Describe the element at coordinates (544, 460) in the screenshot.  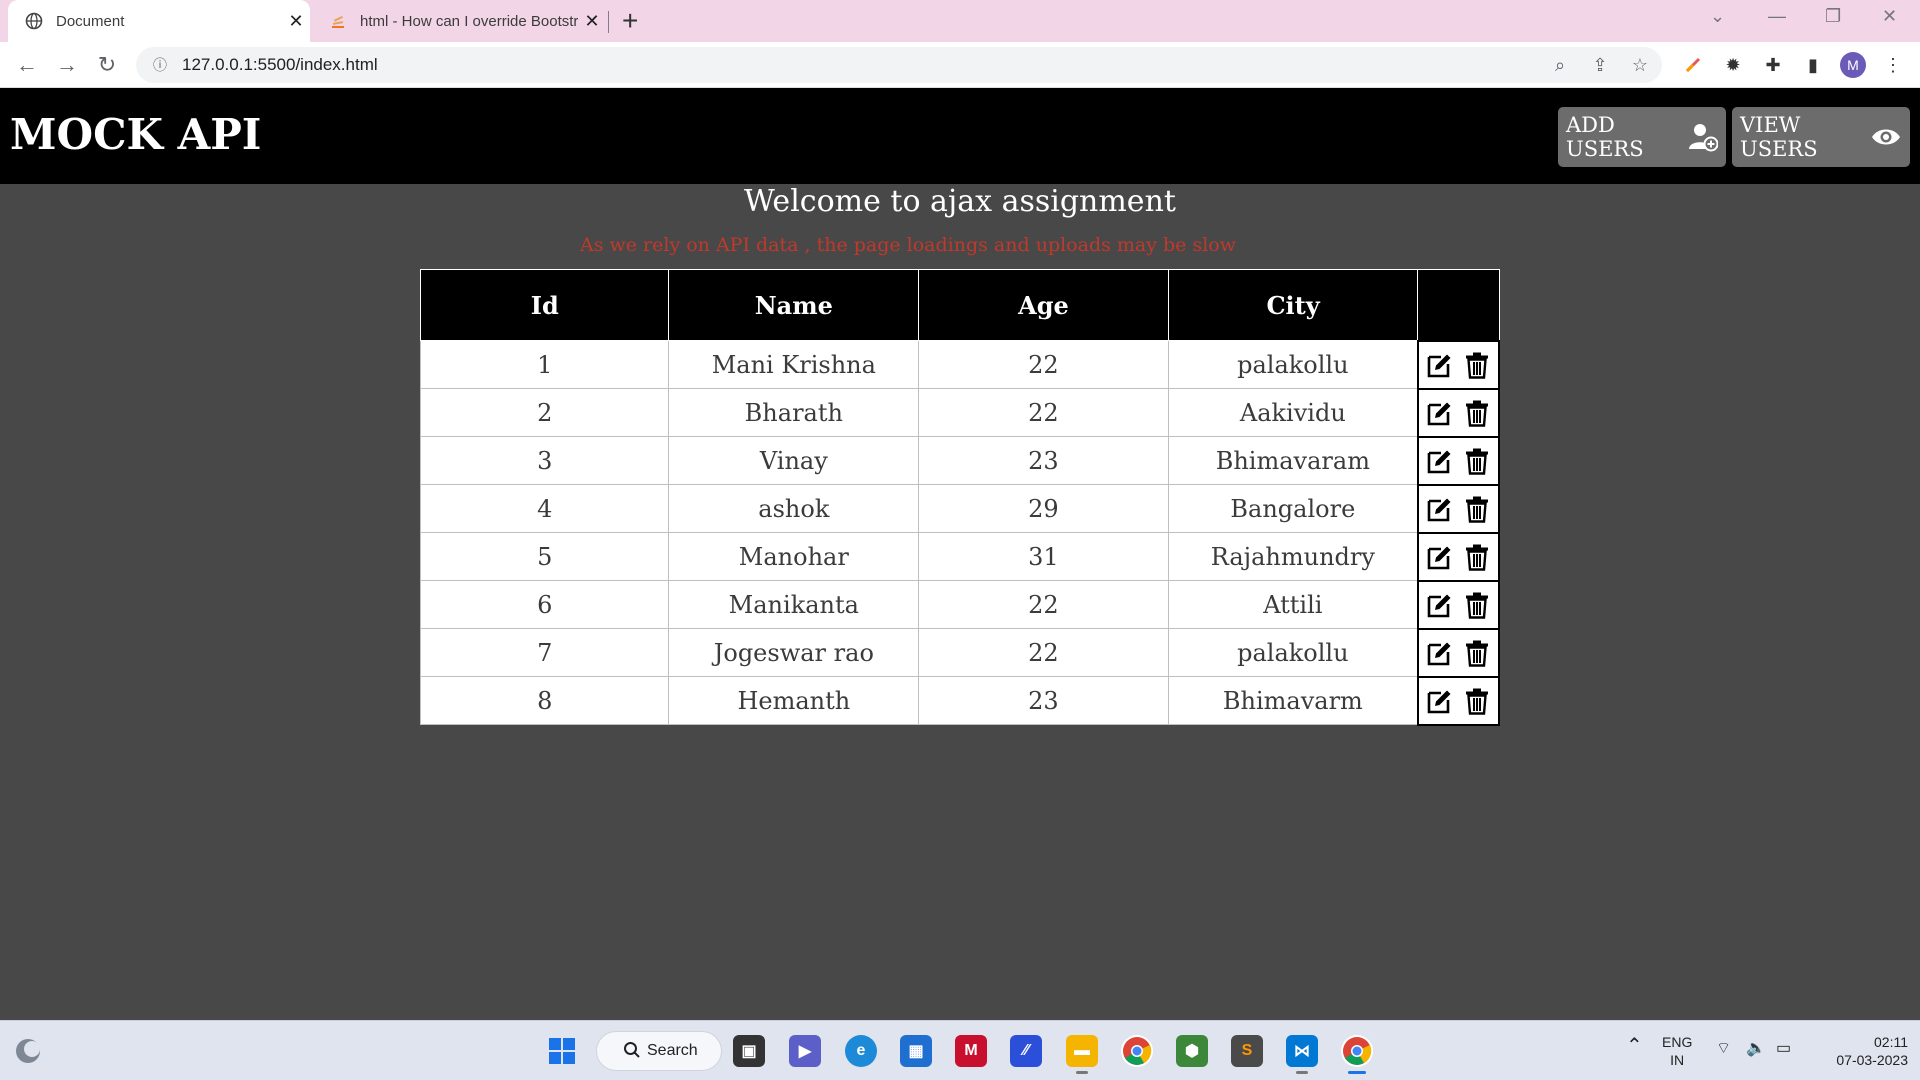
I see `cell-id: 3` at that location.